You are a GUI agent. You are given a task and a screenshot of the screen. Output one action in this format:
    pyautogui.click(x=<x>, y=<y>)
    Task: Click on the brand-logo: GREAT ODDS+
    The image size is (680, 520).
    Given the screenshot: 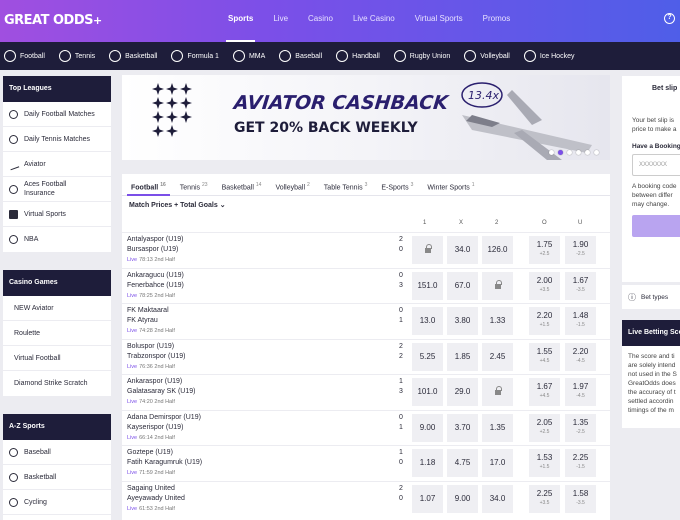 What is the action you would take?
    pyautogui.click(x=53, y=20)
    